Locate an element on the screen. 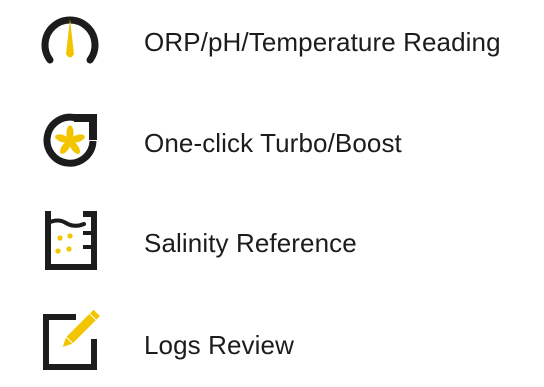 The height and width of the screenshot is (387, 544). turbo-fan-icon is located at coordinates (70, 139).